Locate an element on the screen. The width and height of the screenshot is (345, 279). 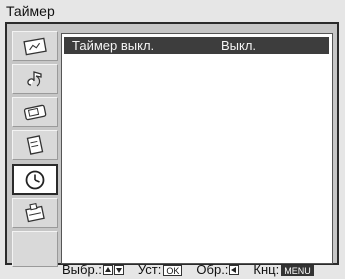
help-bar: Выбр.: Уст: OK Обр.: Кнц: MENU is located at coordinates (188, 270).